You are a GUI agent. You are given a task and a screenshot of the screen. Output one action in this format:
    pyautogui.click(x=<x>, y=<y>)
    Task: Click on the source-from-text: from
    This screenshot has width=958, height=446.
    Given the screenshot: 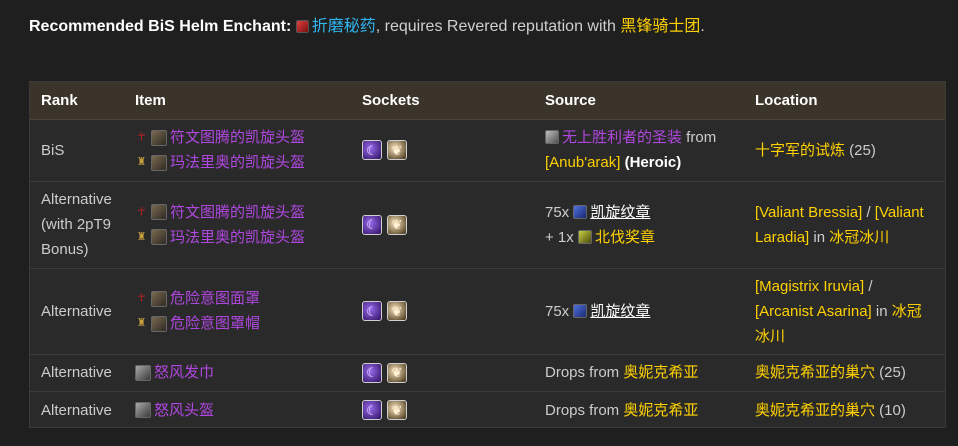 What is the action you would take?
    pyautogui.click(x=699, y=137)
    